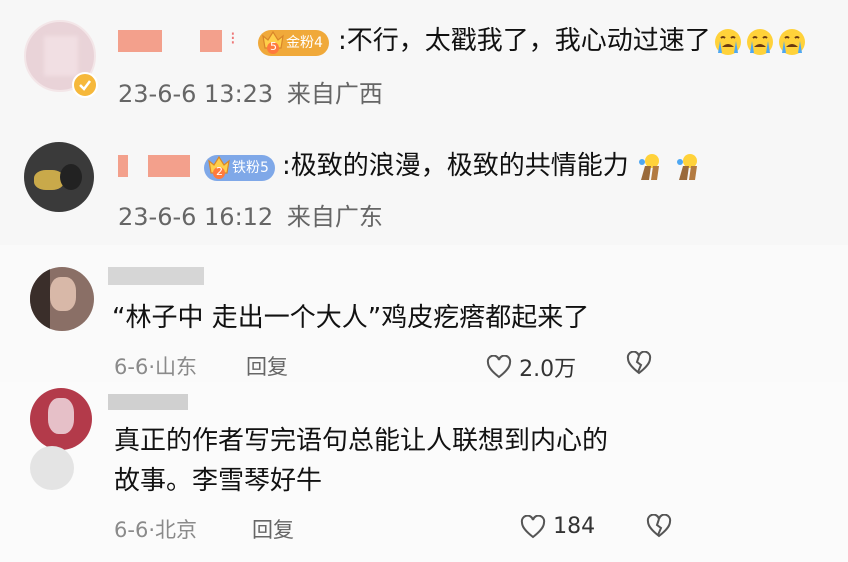 This screenshot has width=848, height=562. Describe the element at coordinates (250, 168) in the screenshot. I see `badge-label: 铁粉5` at that location.